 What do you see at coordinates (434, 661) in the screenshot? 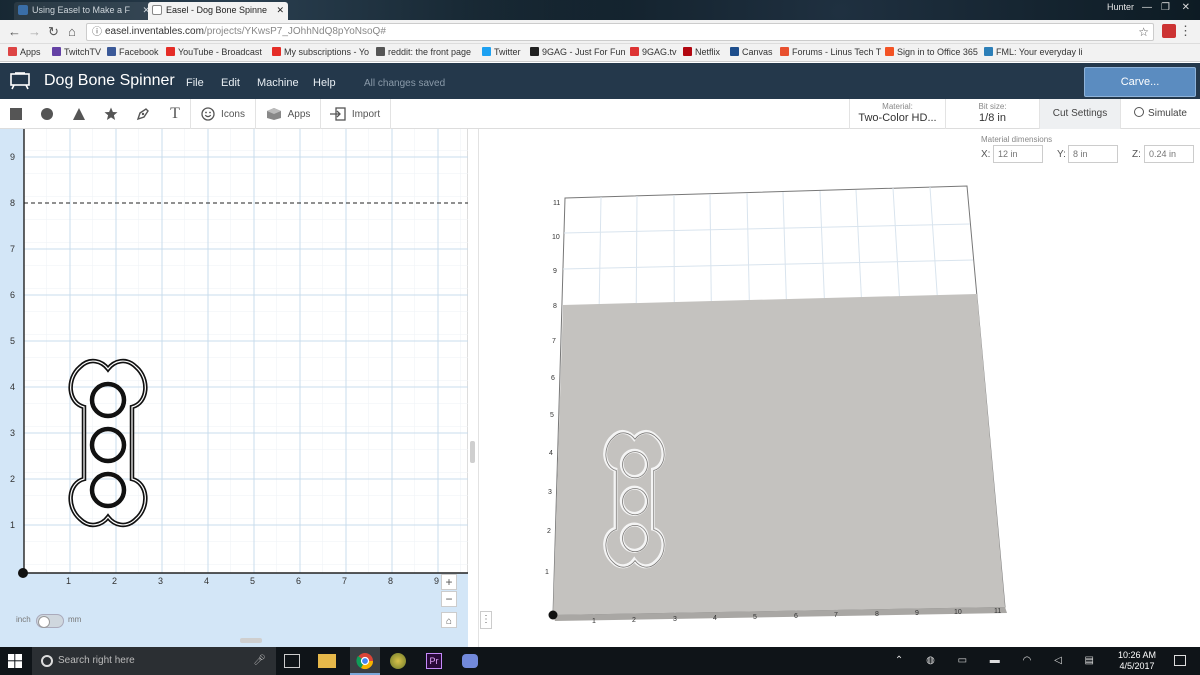
I see `premiere-pro-icon: Pr` at bounding box center [434, 661].